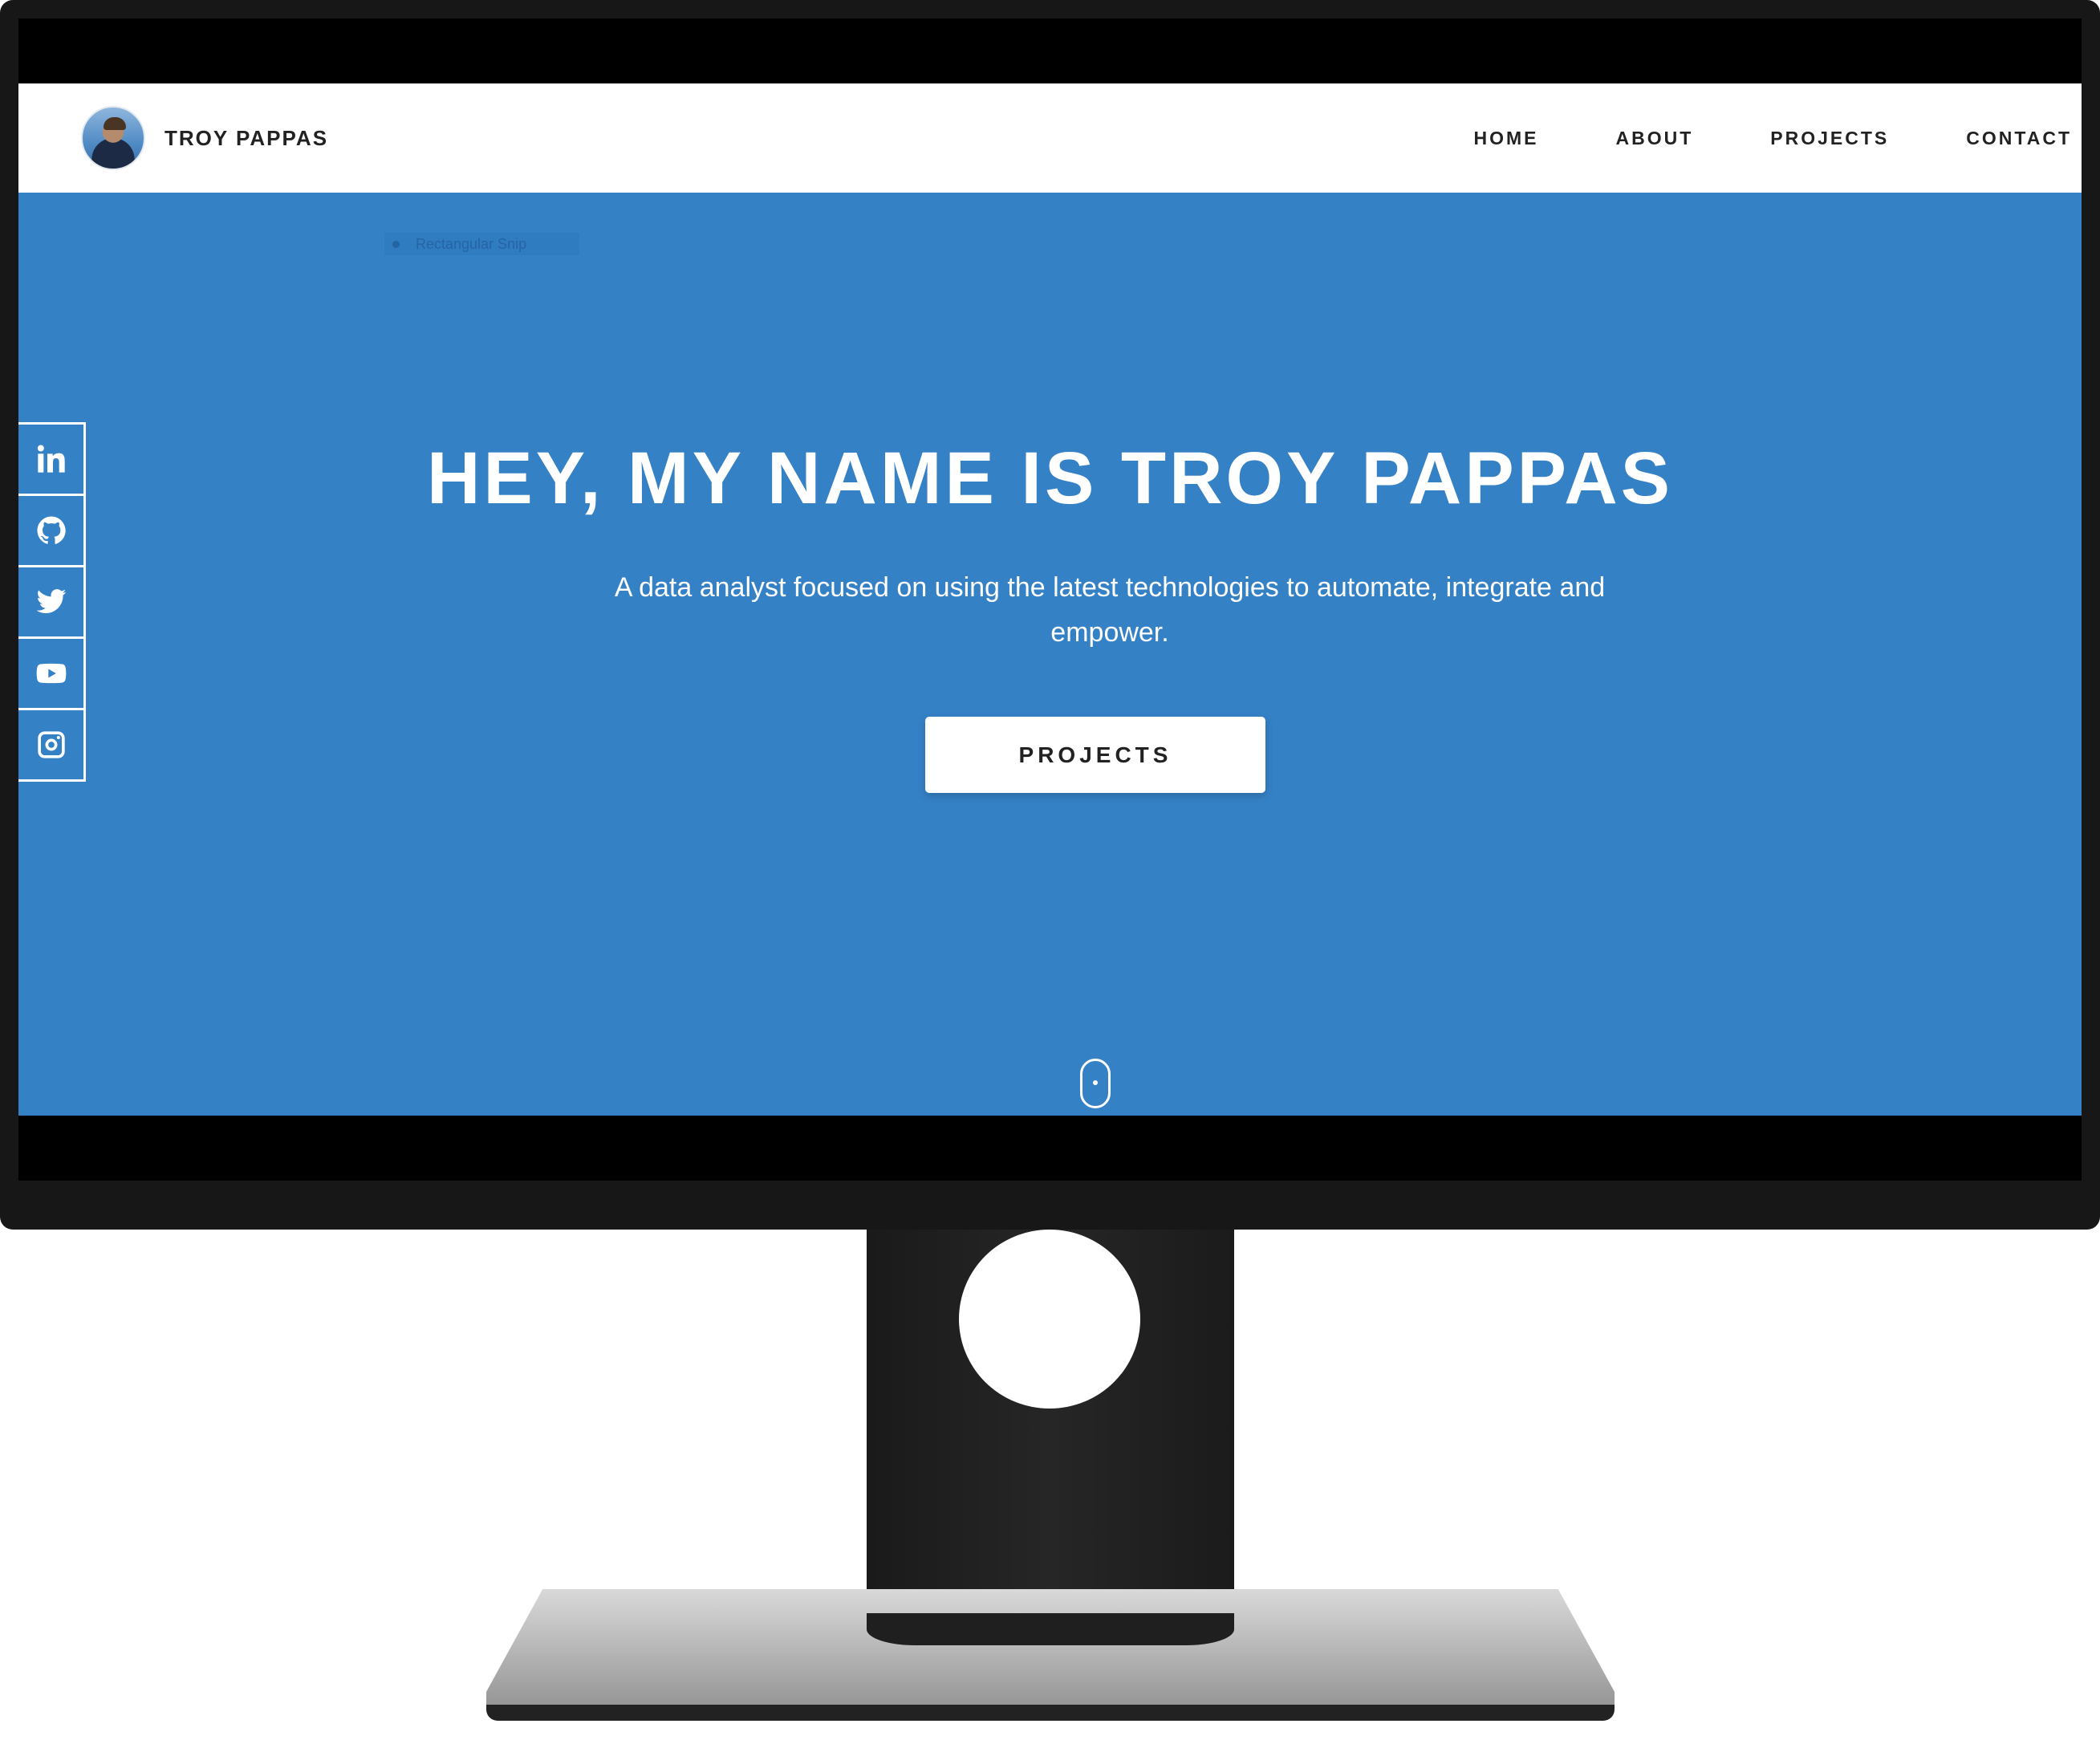 This screenshot has width=2100, height=1740. Describe the element at coordinates (1655, 138) in the screenshot. I see `nav-link-about: ABOUT` at that location.